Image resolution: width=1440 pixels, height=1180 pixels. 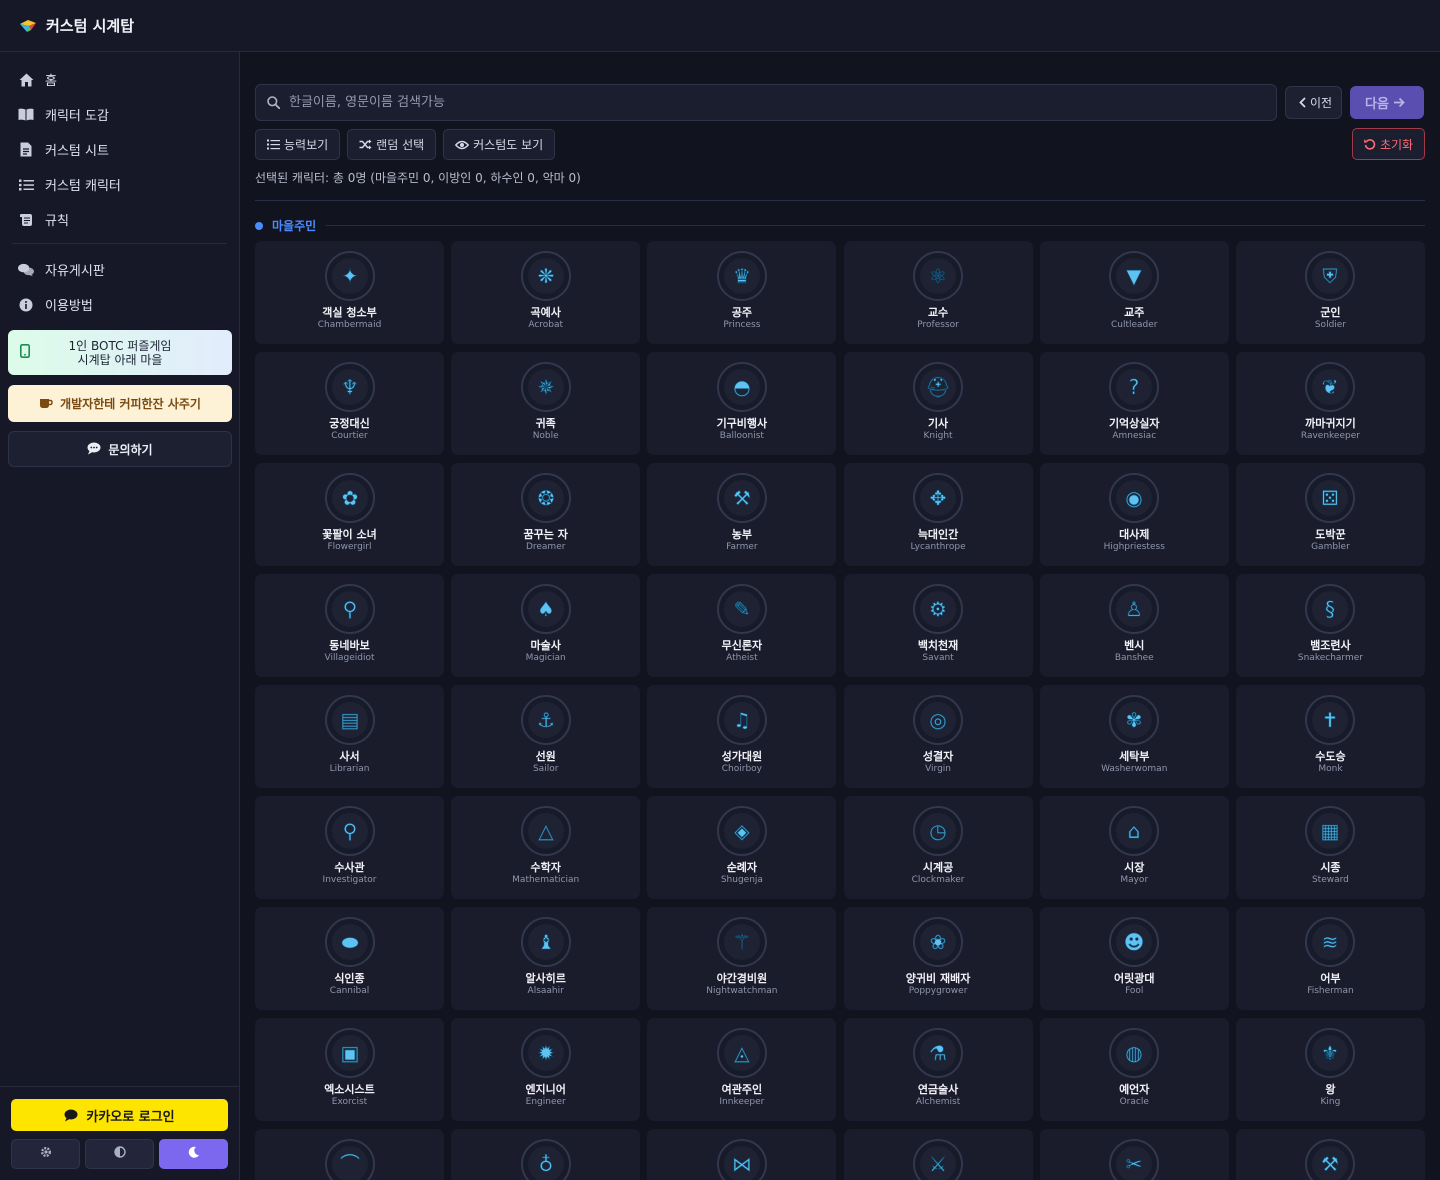 What do you see at coordinates (1387, 102) in the screenshot?
I see `next-button: 다음` at bounding box center [1387, 102].